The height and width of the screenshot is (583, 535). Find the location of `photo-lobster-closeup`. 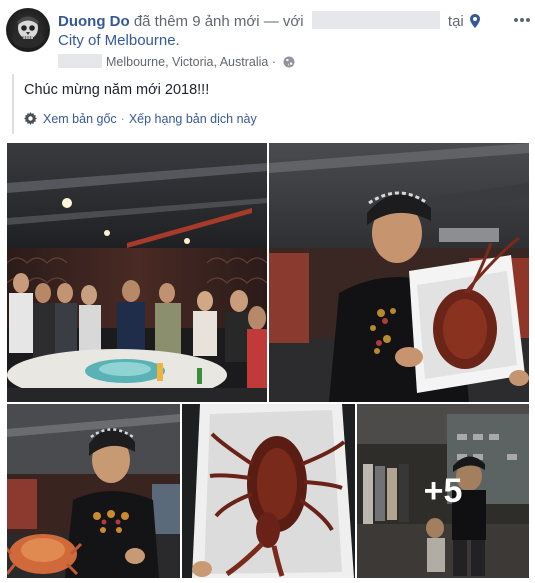

photo-lobster-closeup is located at coordinates (268, 491).